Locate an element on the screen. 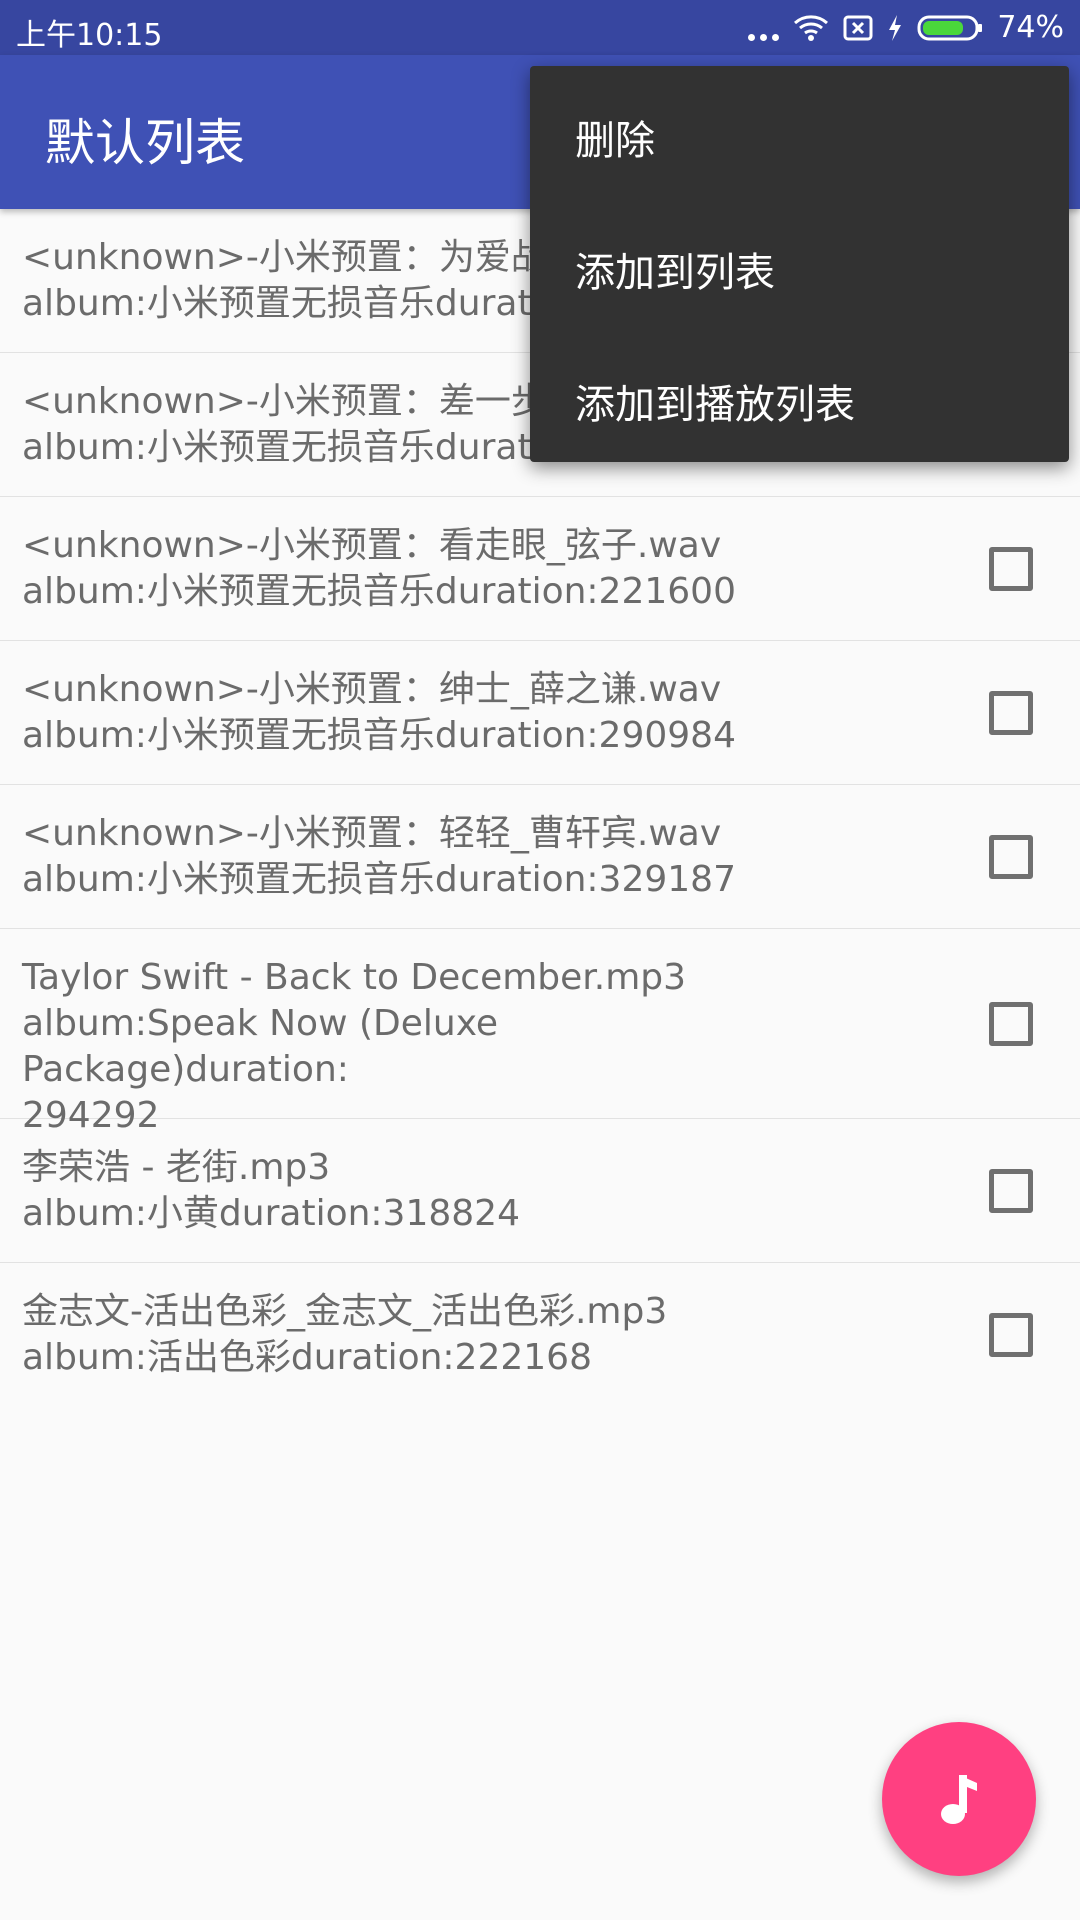  menu-item-add-to-list: 添加到列表 is located at coordinates (675, 269).